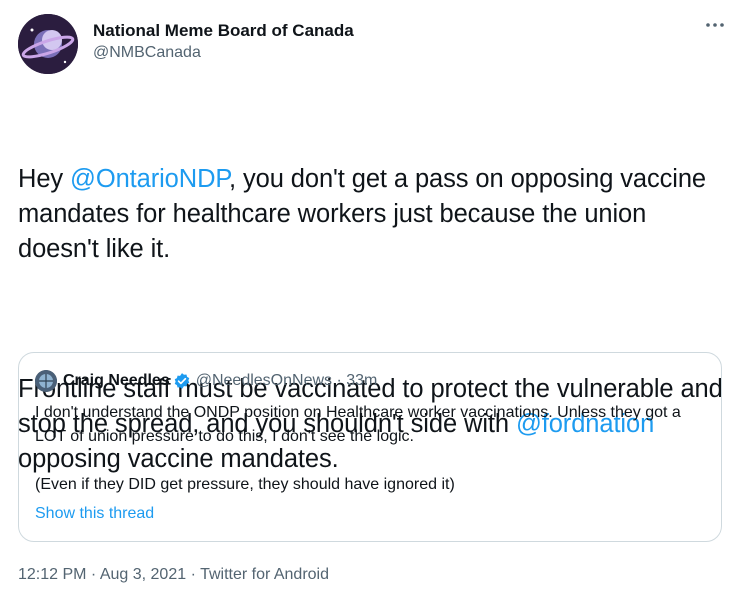  What do you see at coordinates (149, 179) in the screenshot?
I see `mention-ontariondp: @OntarioNDP` at bounding box center [149, 179].